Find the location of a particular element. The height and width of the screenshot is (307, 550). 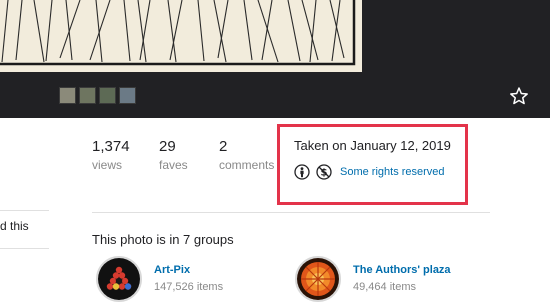

group-avatar-authors-plaza is located at coordinates (318, 279).